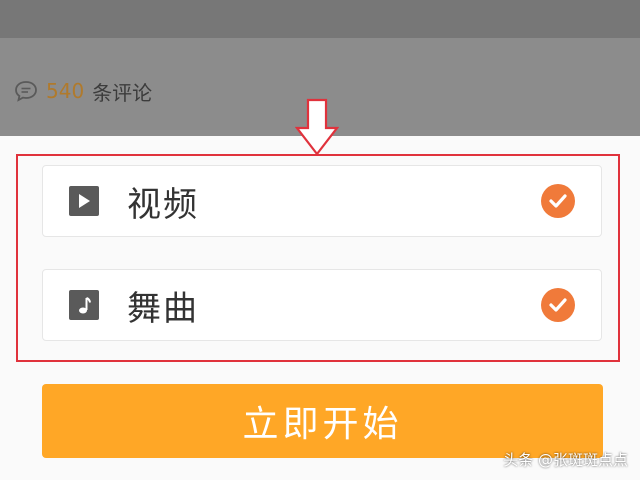 The height and width of the screenshot is (480, 640). What do you see at coordinates (163, 308) in the screenshot?
I see `option-dance-music-label: 舞曲` at bounding box center [163, 308].